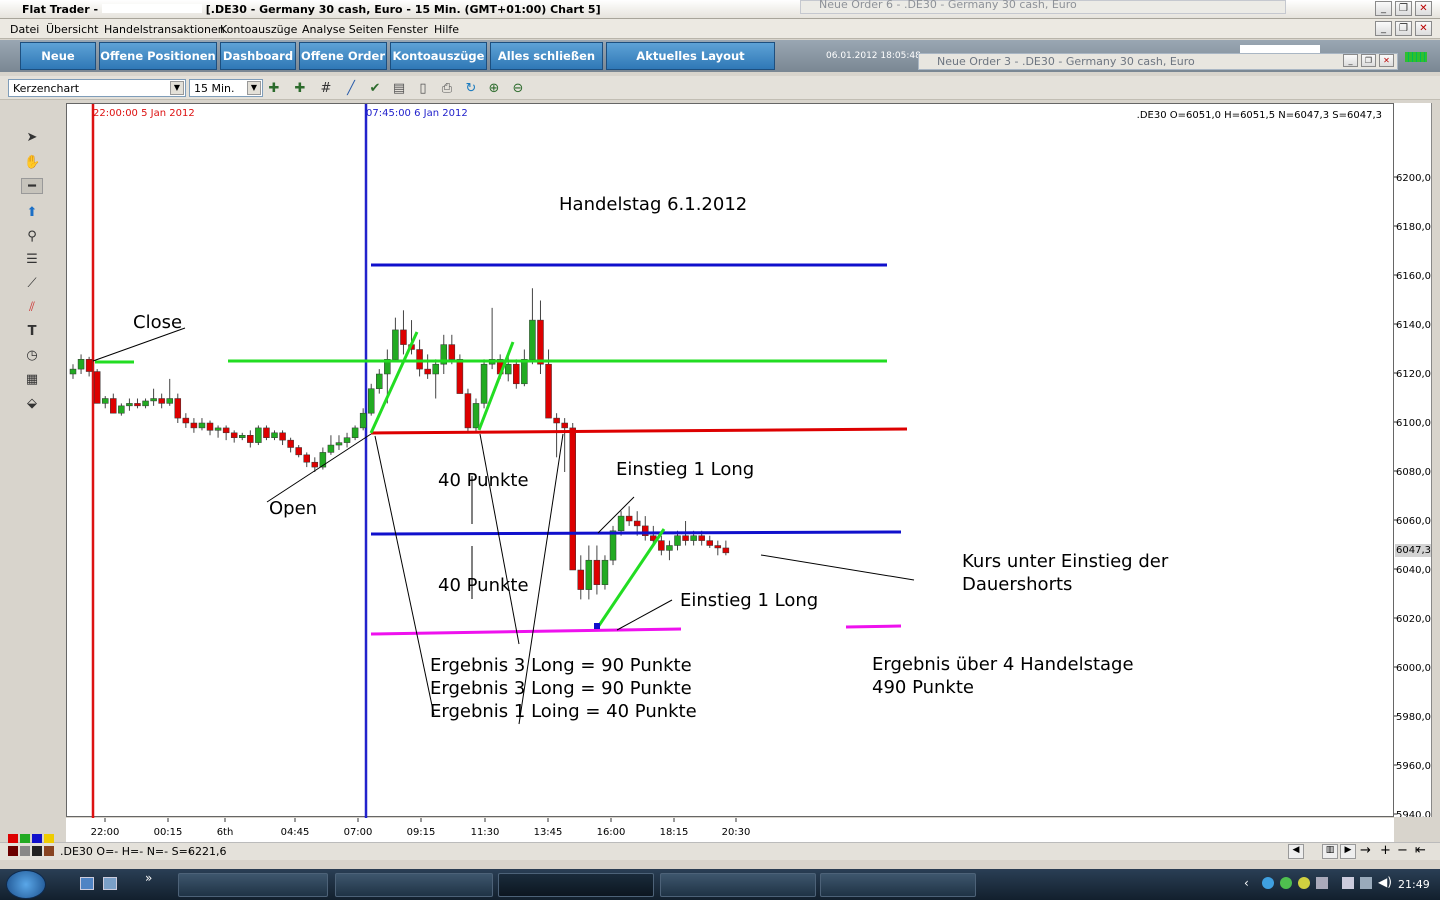  Describe the element at coordinates (148, 878) in the screenshot. I see `chevron-right-icon: »` at that location.